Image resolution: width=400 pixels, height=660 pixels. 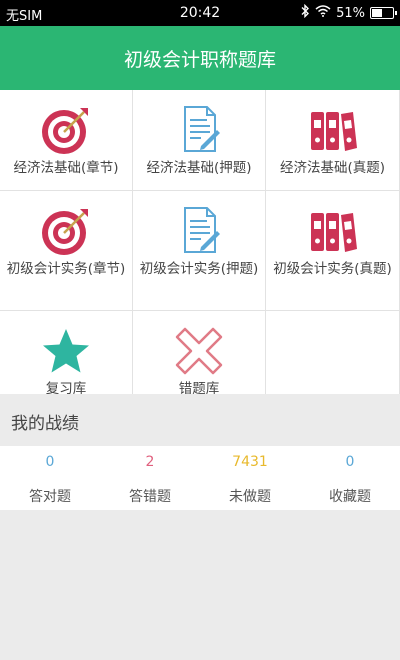 I want to click on stats-row: 0 答对题 2 答错题 7431 未做题 0 收藏题, so click(x=200, y=478).